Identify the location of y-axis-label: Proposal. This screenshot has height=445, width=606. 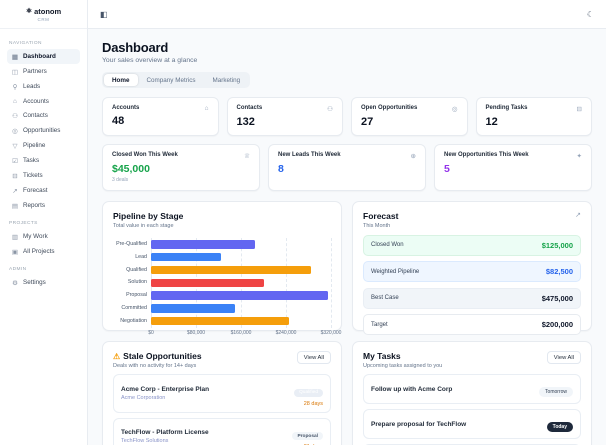
(136, 295).